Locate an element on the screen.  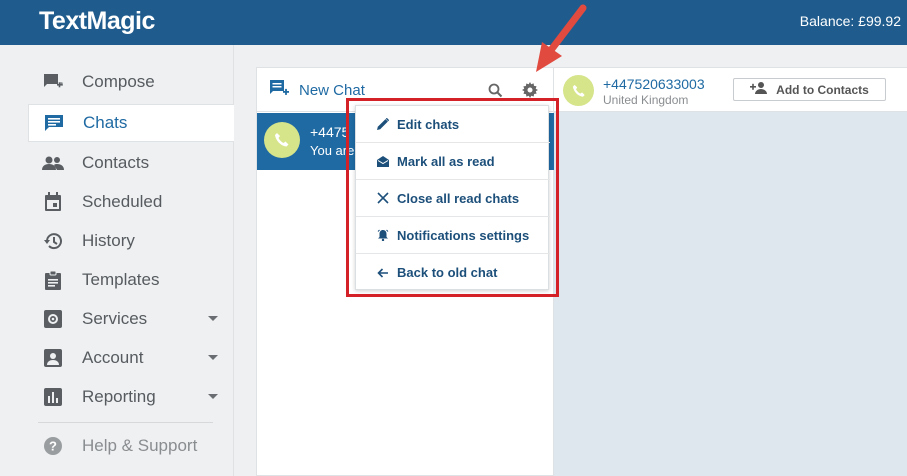
services-icon is located at coordinates (53, 319).